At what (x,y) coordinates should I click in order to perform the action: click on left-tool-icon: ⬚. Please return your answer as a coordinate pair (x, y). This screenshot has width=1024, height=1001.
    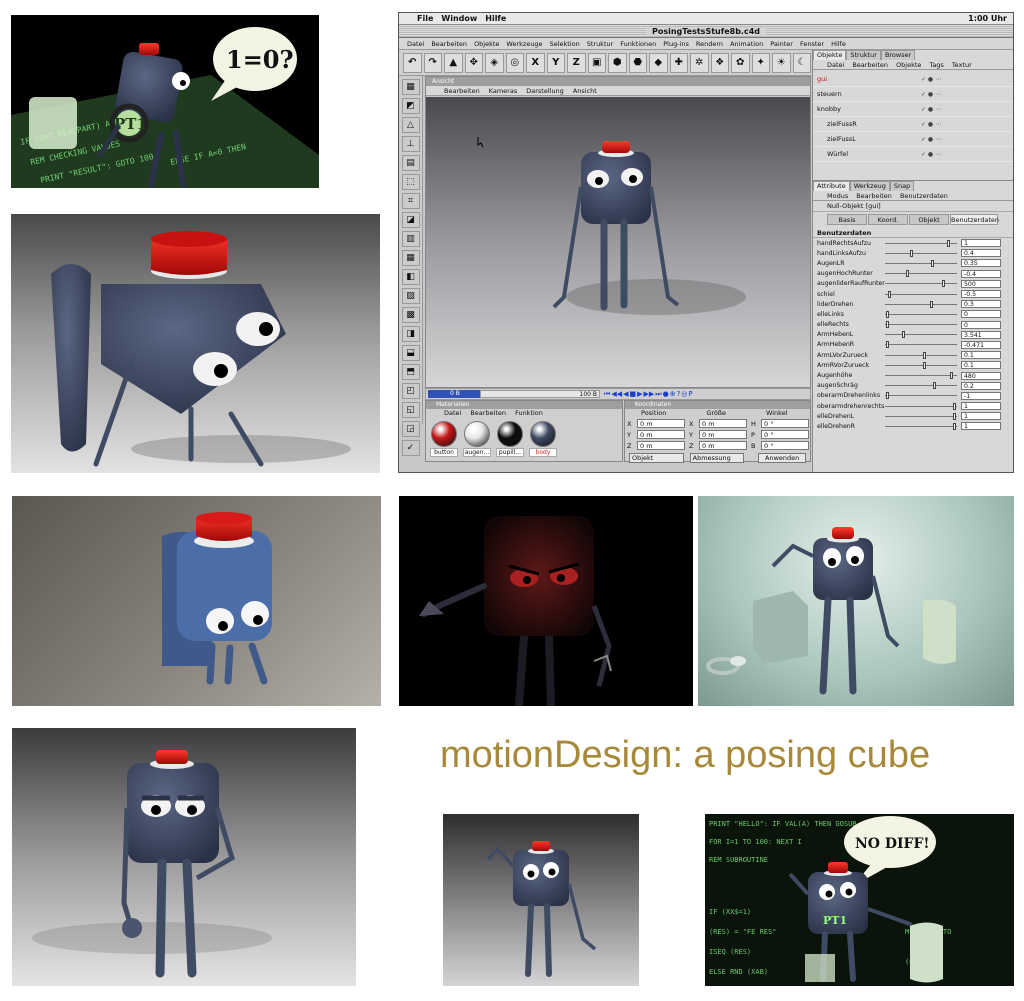
    Looking at the image, I should click on (410, 182).